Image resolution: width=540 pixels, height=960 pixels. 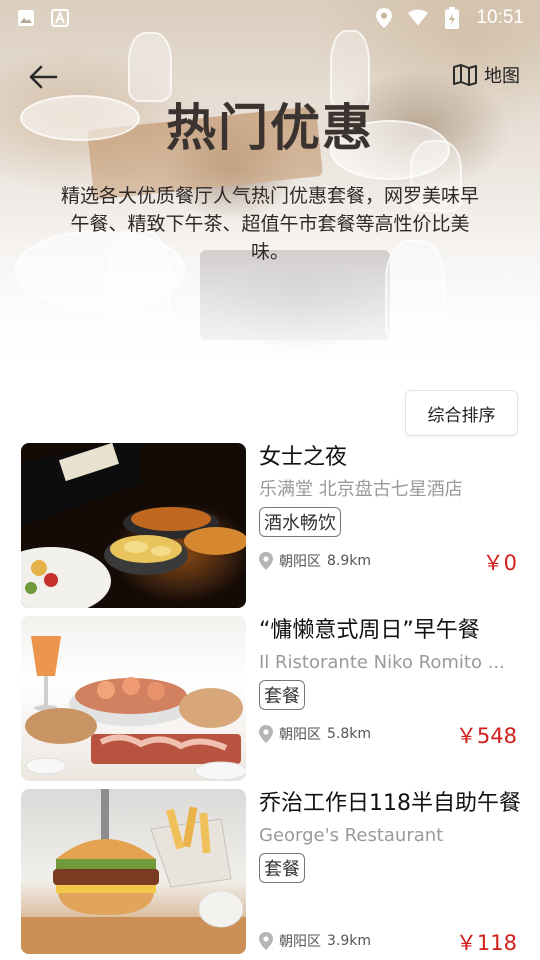 I want to click on font-icon, so click(x=60, y=18).